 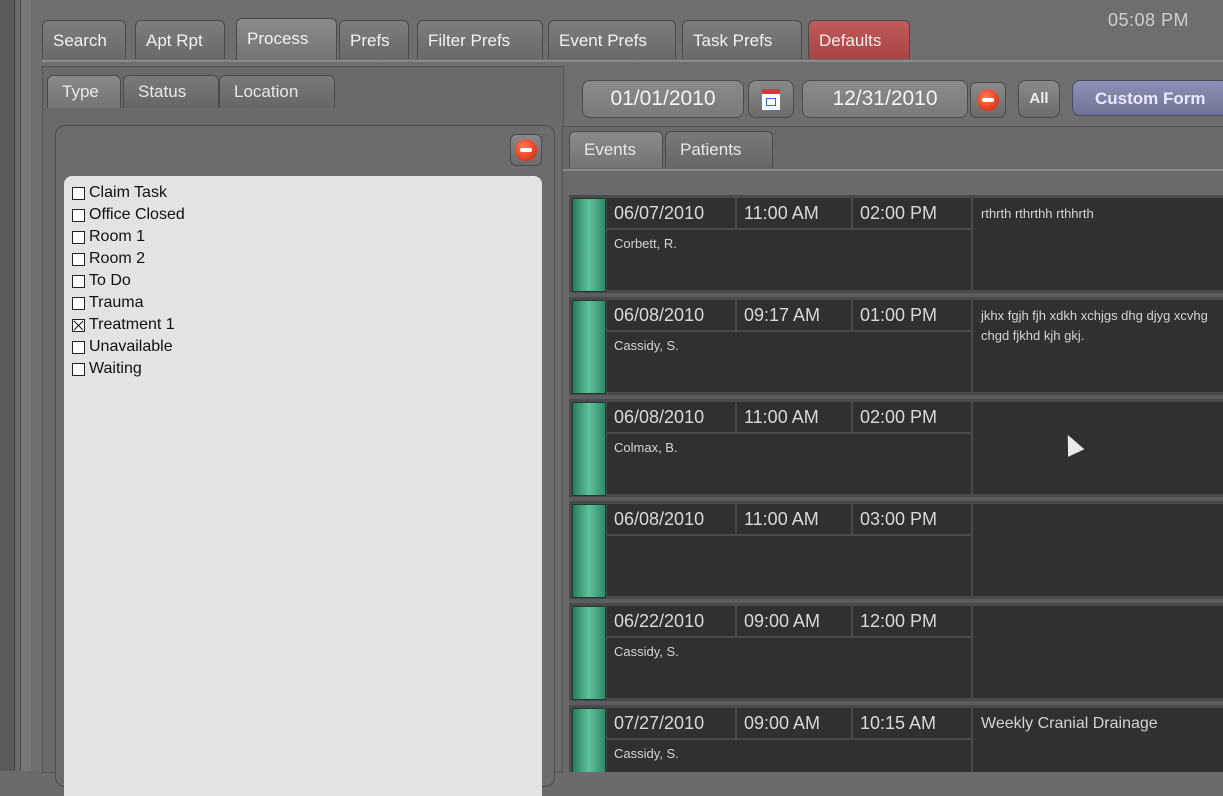 What do you see at coordinates (671, 213) in the screenshot?
I see `event-date: 06/07/2010` at bounding box center [671, 213].